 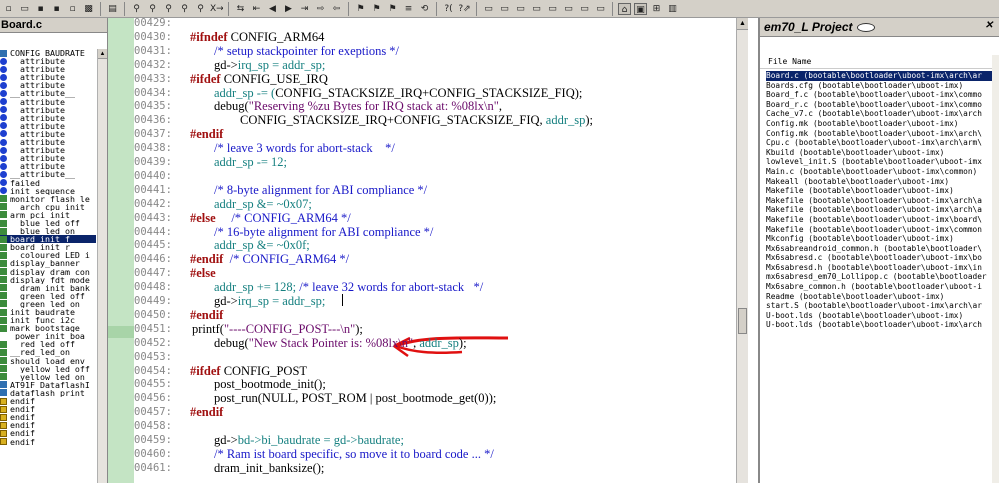 What do you see at coordinates (48, 183) in the screenshot?
I see `symbol-list-item: failed` at bounding box center [48, 183].